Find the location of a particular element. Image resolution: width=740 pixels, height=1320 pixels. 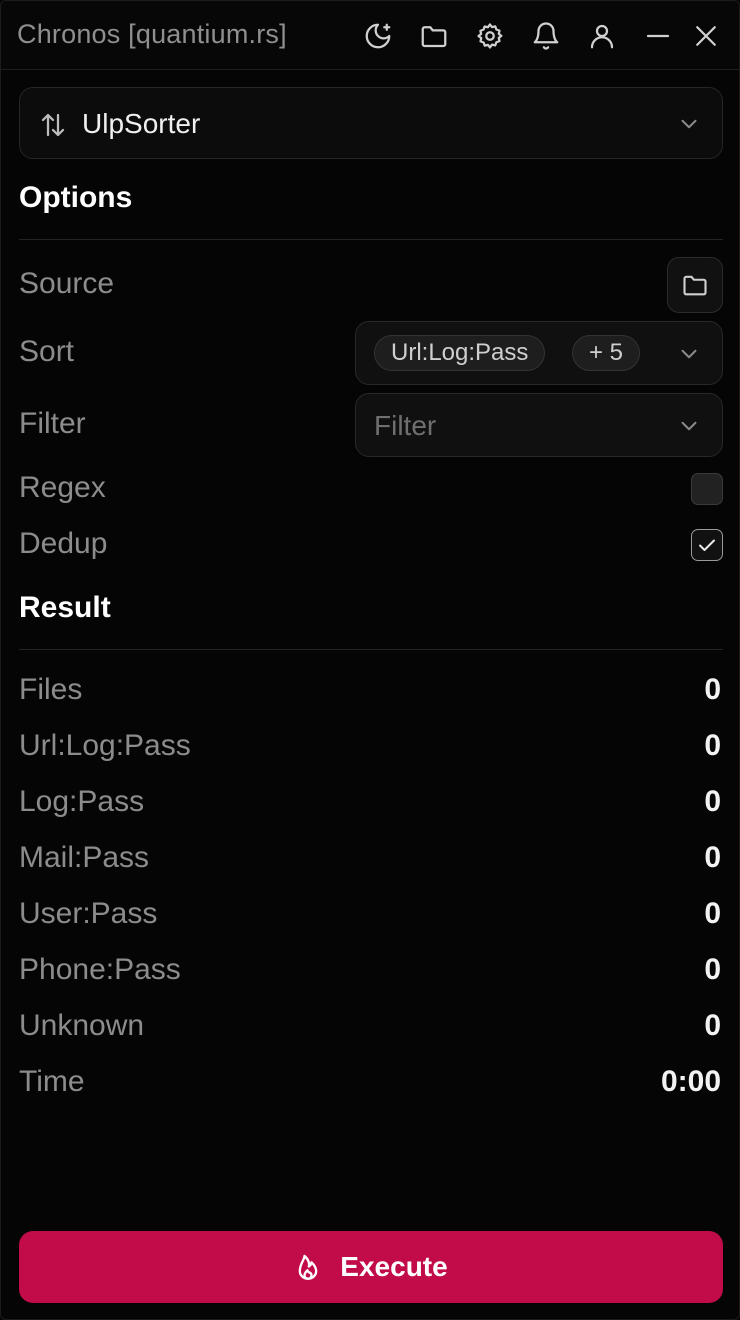

notifications-button is located at coordinates (546, 36).